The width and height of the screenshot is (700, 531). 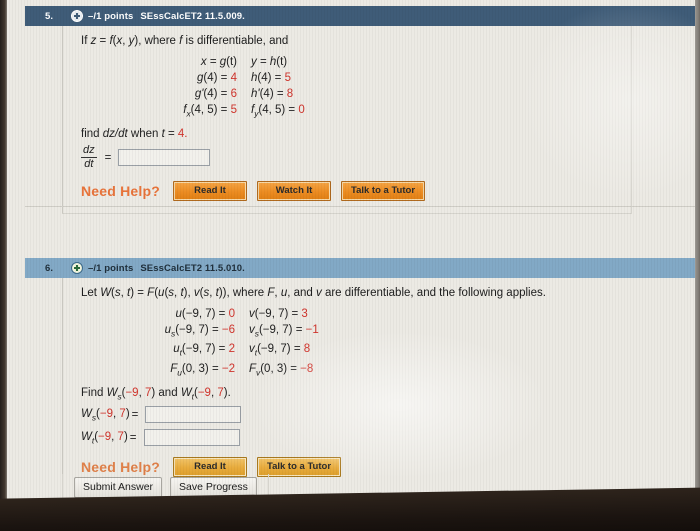 What do you see at coordinates (388, 438) in the screenshot?
I see `question-6-answer-row-2: Wt(−9, 7) =` at bounding box center [388, 438].